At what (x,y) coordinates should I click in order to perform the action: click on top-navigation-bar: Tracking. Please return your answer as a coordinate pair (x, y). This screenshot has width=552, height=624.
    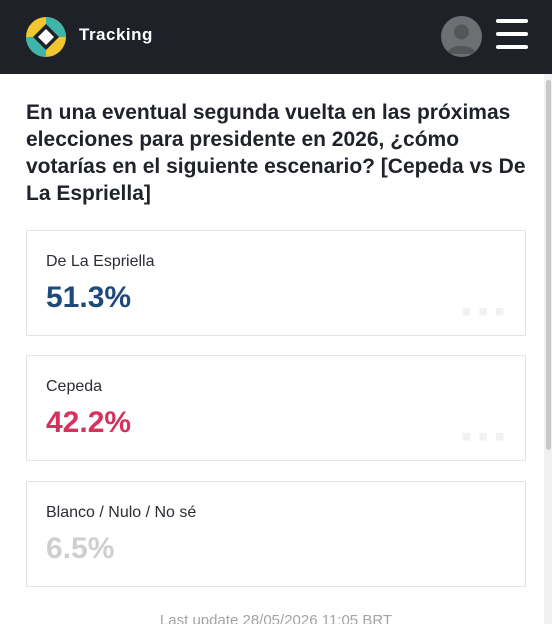
    Looking at the image, I should click on (276, 37).